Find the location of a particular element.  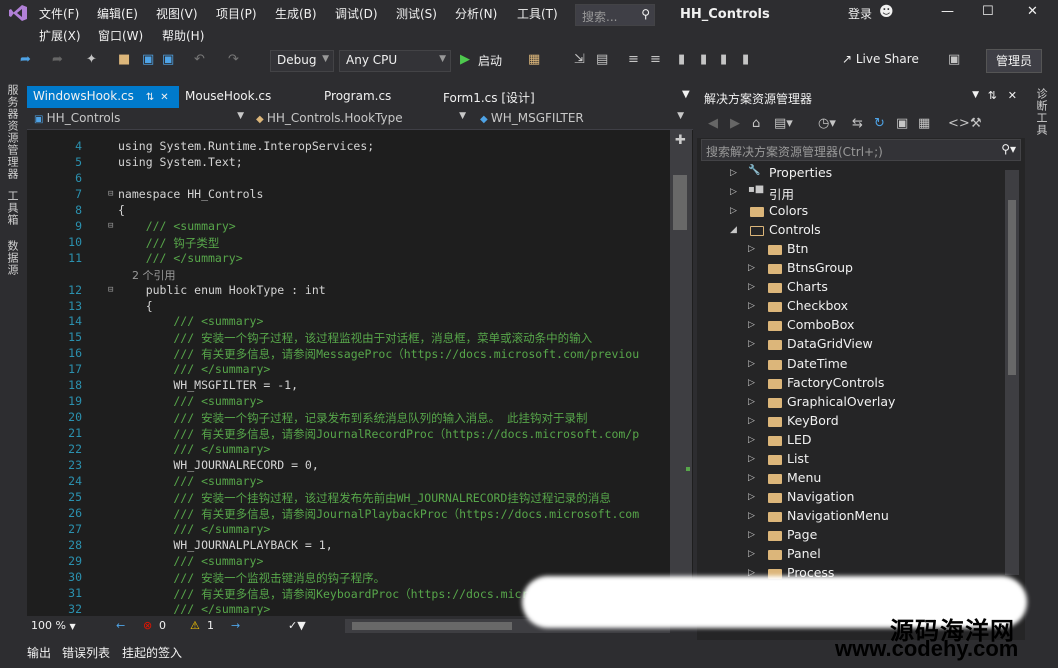

user-icon: ☻ is located at coordinates (886, 12).